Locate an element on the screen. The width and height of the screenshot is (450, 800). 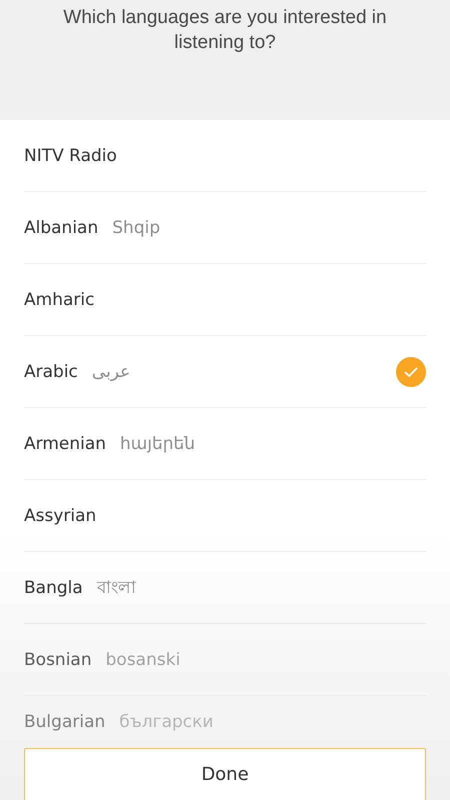
native-name: български is located at coordinates (166, 722).